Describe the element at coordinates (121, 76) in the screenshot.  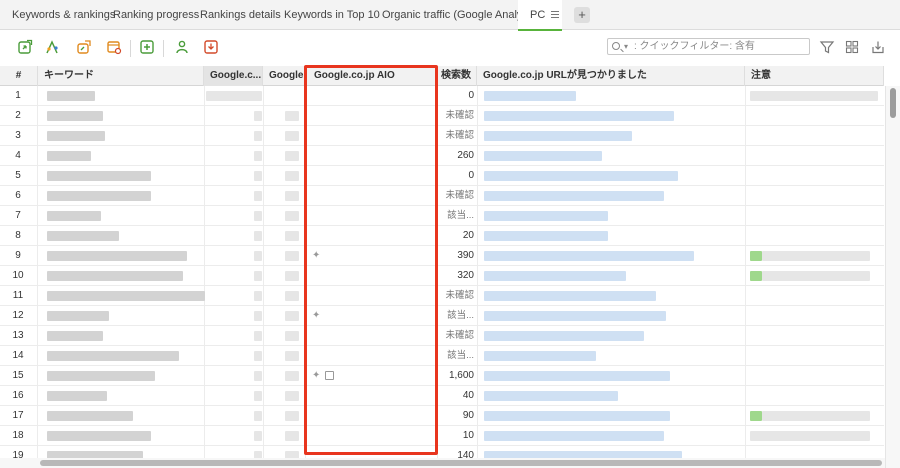
I see `column-header-keyword: キーワード` at that location.